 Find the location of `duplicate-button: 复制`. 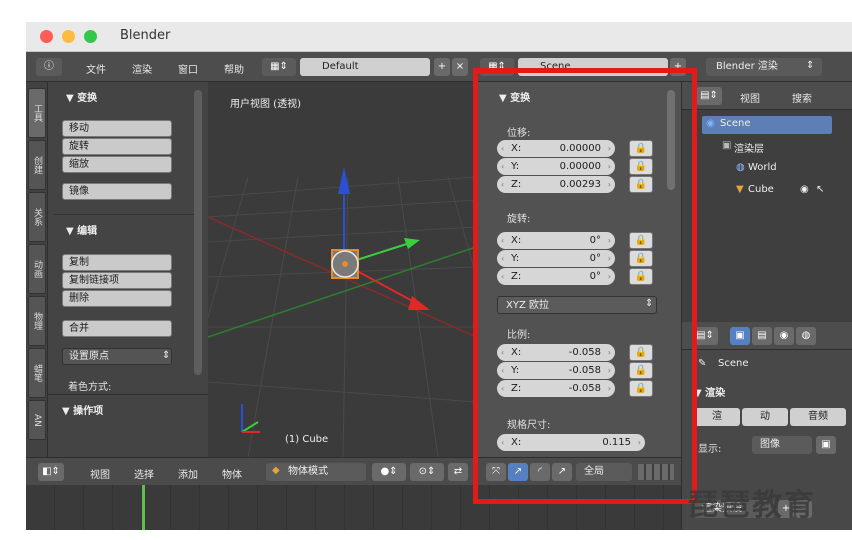

duplicate-button: 复制 is located at coordinates (117, 262).